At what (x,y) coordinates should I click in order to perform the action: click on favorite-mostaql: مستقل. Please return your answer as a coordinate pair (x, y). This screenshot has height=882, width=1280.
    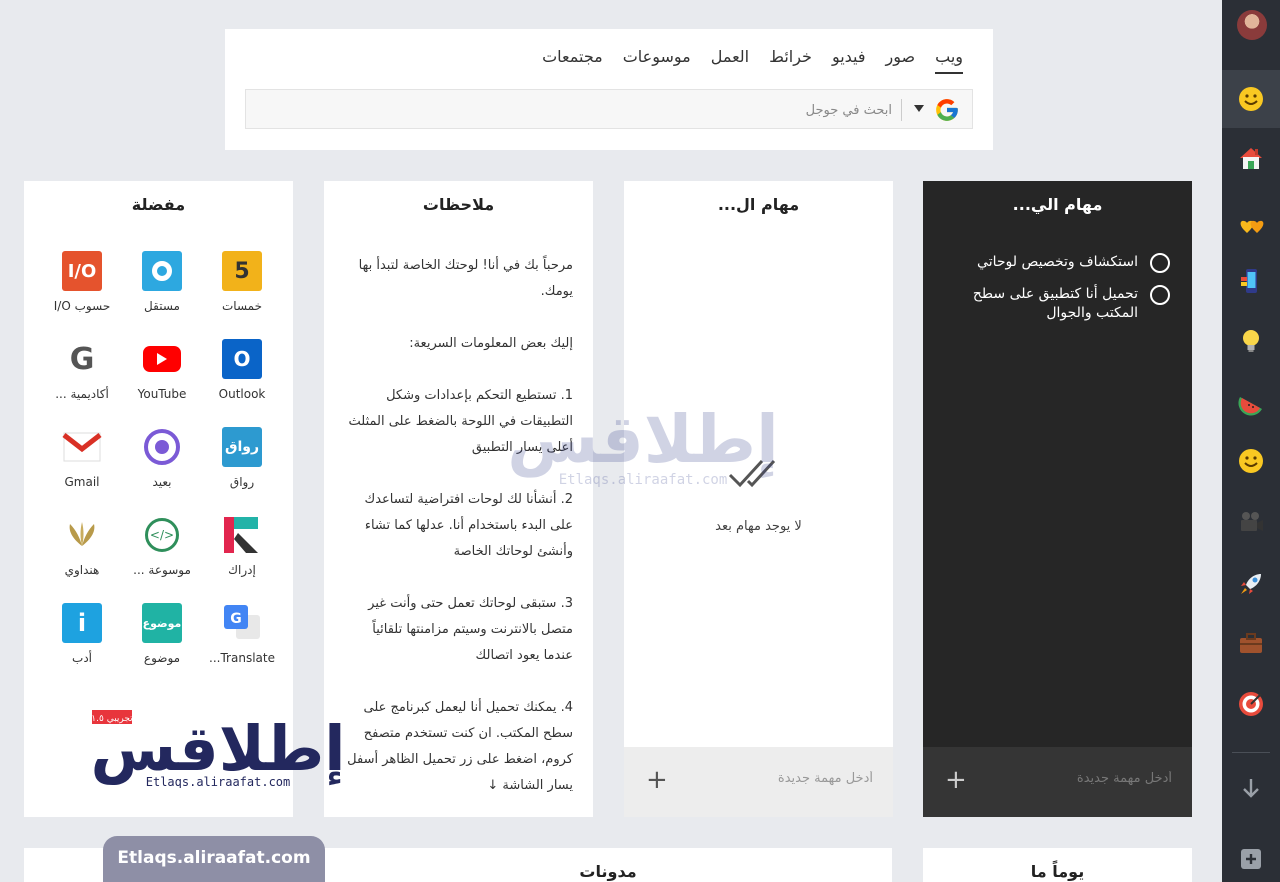
    Looking at the image, I should click on (162, 282).